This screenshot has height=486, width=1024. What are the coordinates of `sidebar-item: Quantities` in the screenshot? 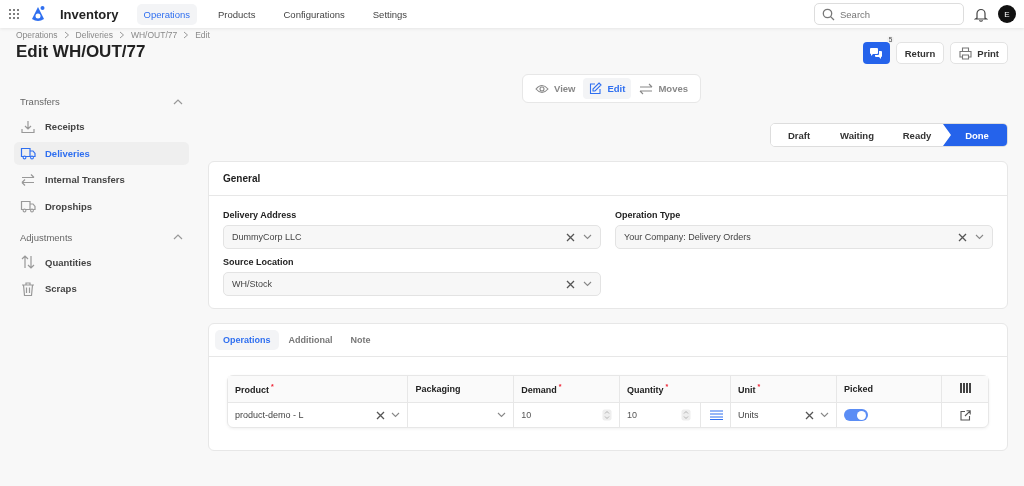 It's located at (101, 262).